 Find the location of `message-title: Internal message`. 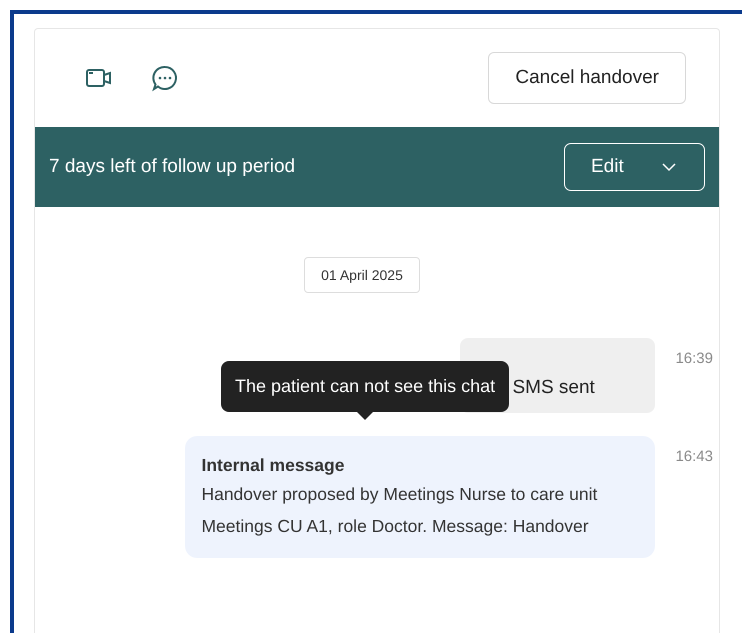

message-title: Internal message is located at coordinates (273, 465).